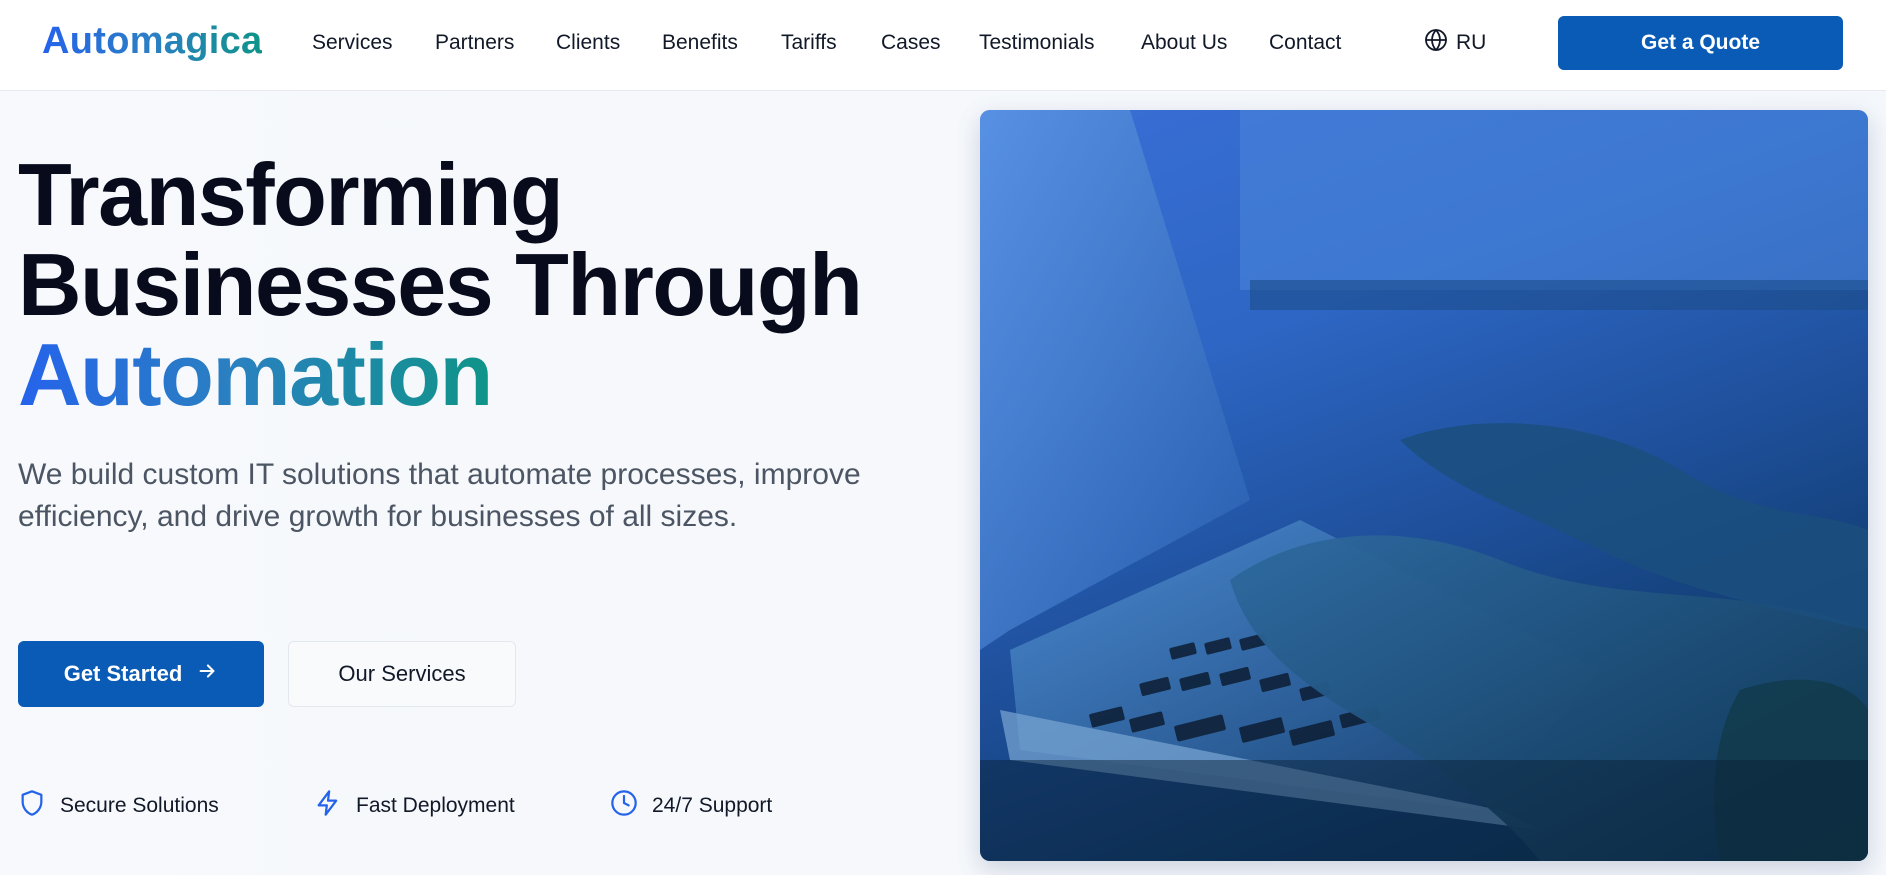  I want to click on nav-item-tariffs: Tariffs, so click(809, 43).